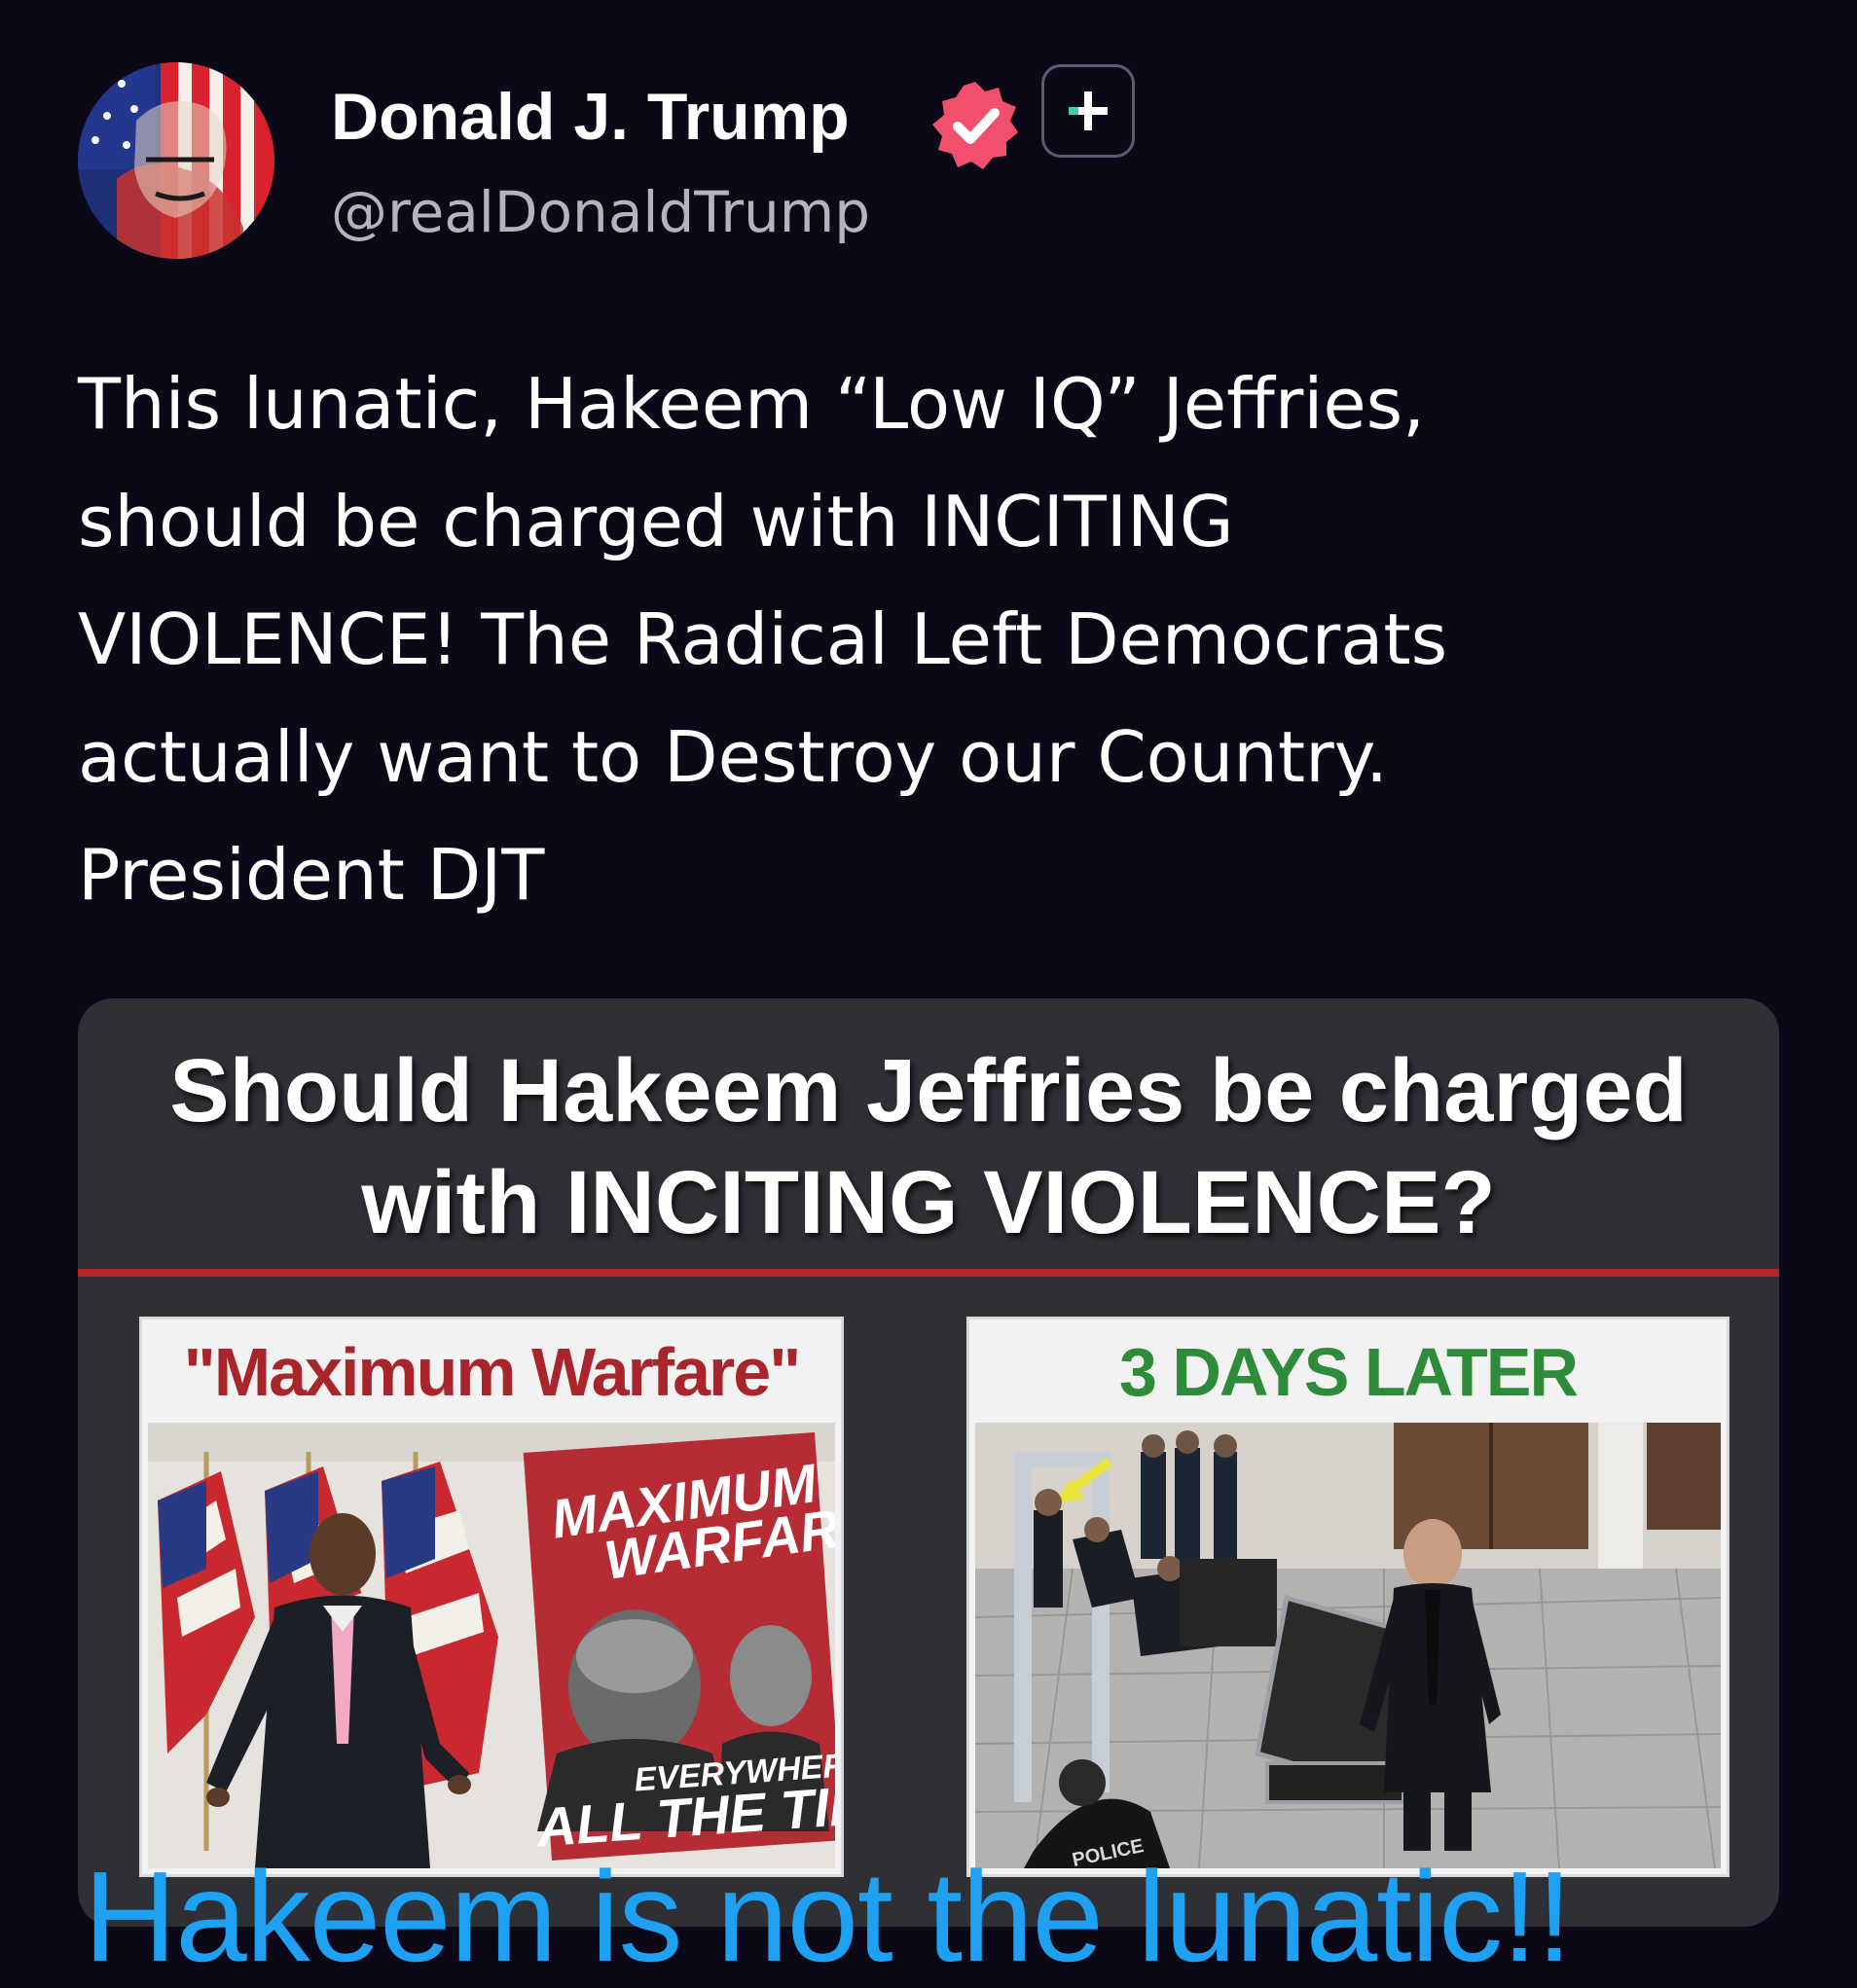  Describe the element at coordinates (763, 639) in the screenshot. I see `post-text-line: VIOLENCE! The Radical Left Democrats` at that location.